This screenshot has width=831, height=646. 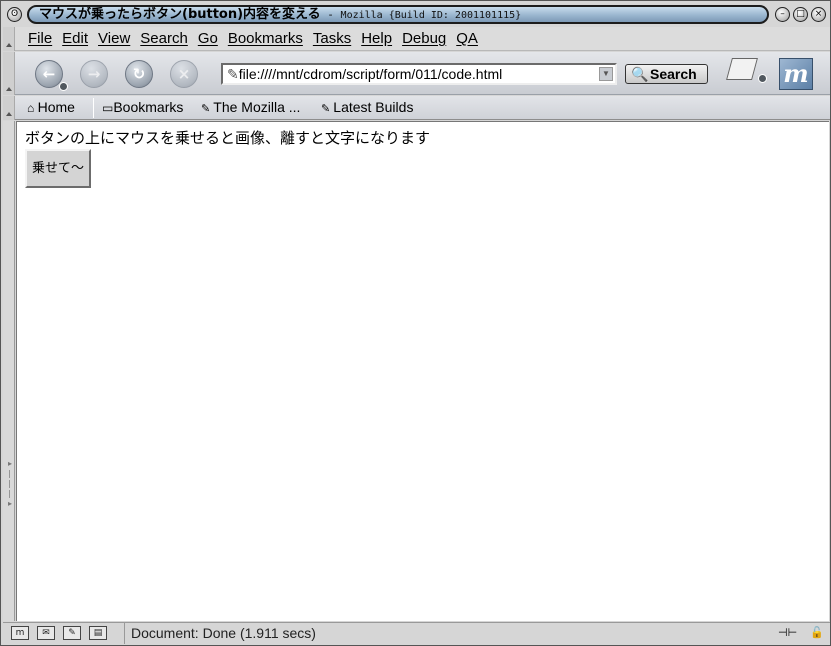 What do you see at coordinates (148, 107) in the screenshot?
I see `bookmarks-label: Bookmarks` at bounding box center [148, 107].